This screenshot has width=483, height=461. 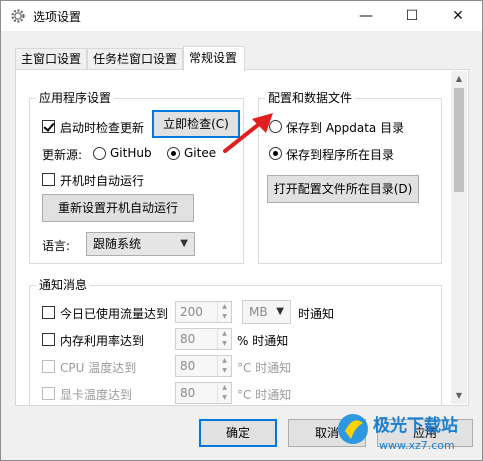 I want to click on source-gitee-label: Gitee, so click(x=200, y=153).